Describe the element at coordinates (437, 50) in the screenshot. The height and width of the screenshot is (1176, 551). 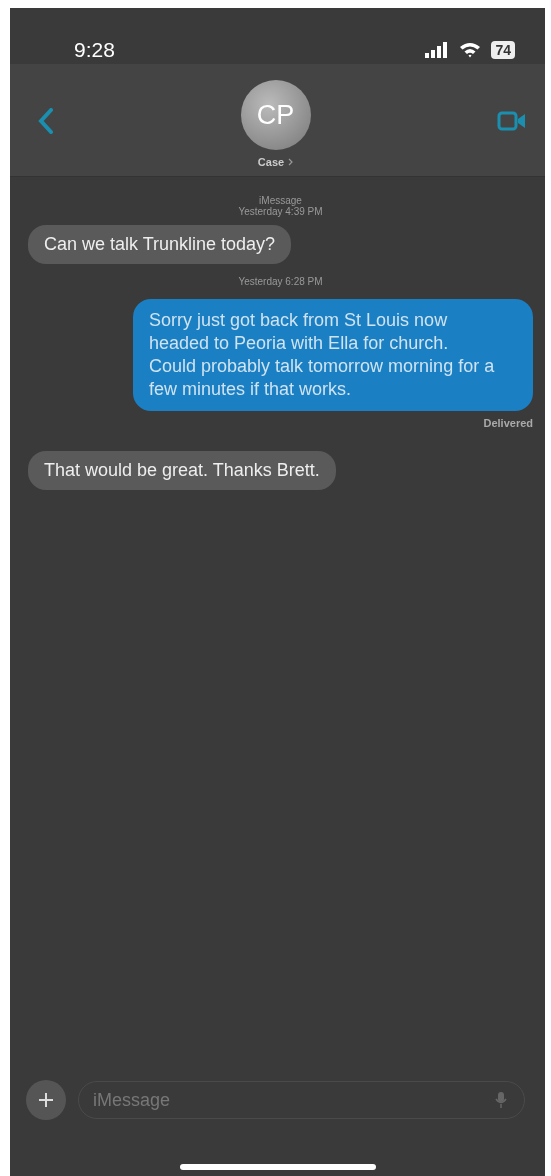
I see `signal-icon` at that location.